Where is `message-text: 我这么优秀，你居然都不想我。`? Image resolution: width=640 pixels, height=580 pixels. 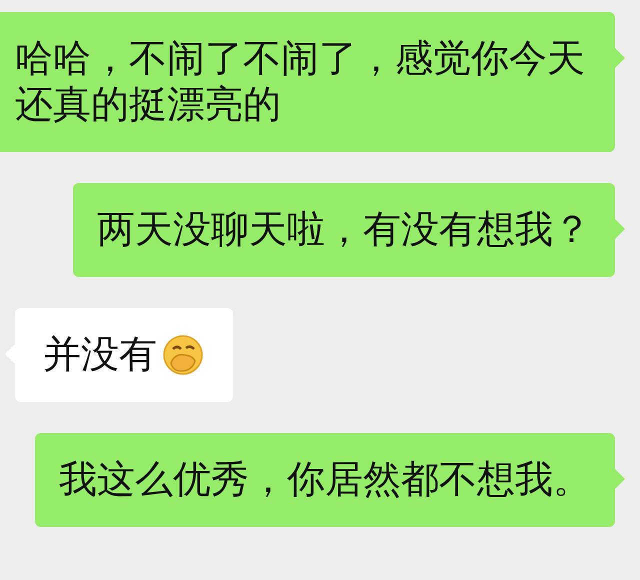
message-text: 我这么优秀，你居然都不想我。 is located at coordinates (325, 480).